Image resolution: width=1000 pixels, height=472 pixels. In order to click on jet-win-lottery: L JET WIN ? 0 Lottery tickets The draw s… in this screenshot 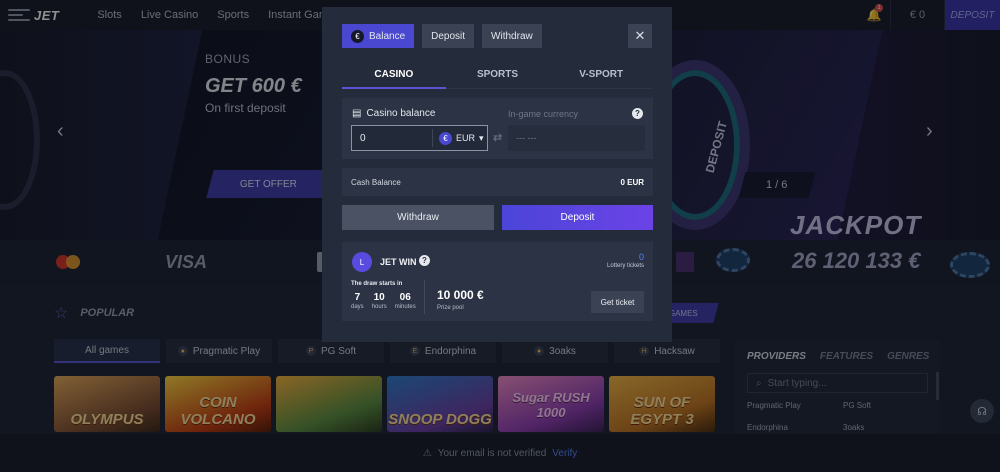, I will do `click(497, 281)`.